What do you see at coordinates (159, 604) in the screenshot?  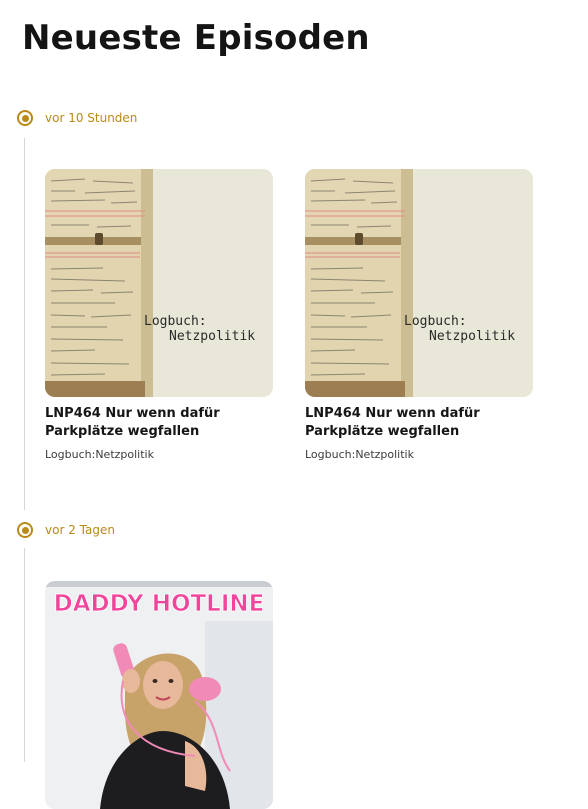 I see `cover-text-line1: DADDY HOTLINE` at bounding box center [159, 604].